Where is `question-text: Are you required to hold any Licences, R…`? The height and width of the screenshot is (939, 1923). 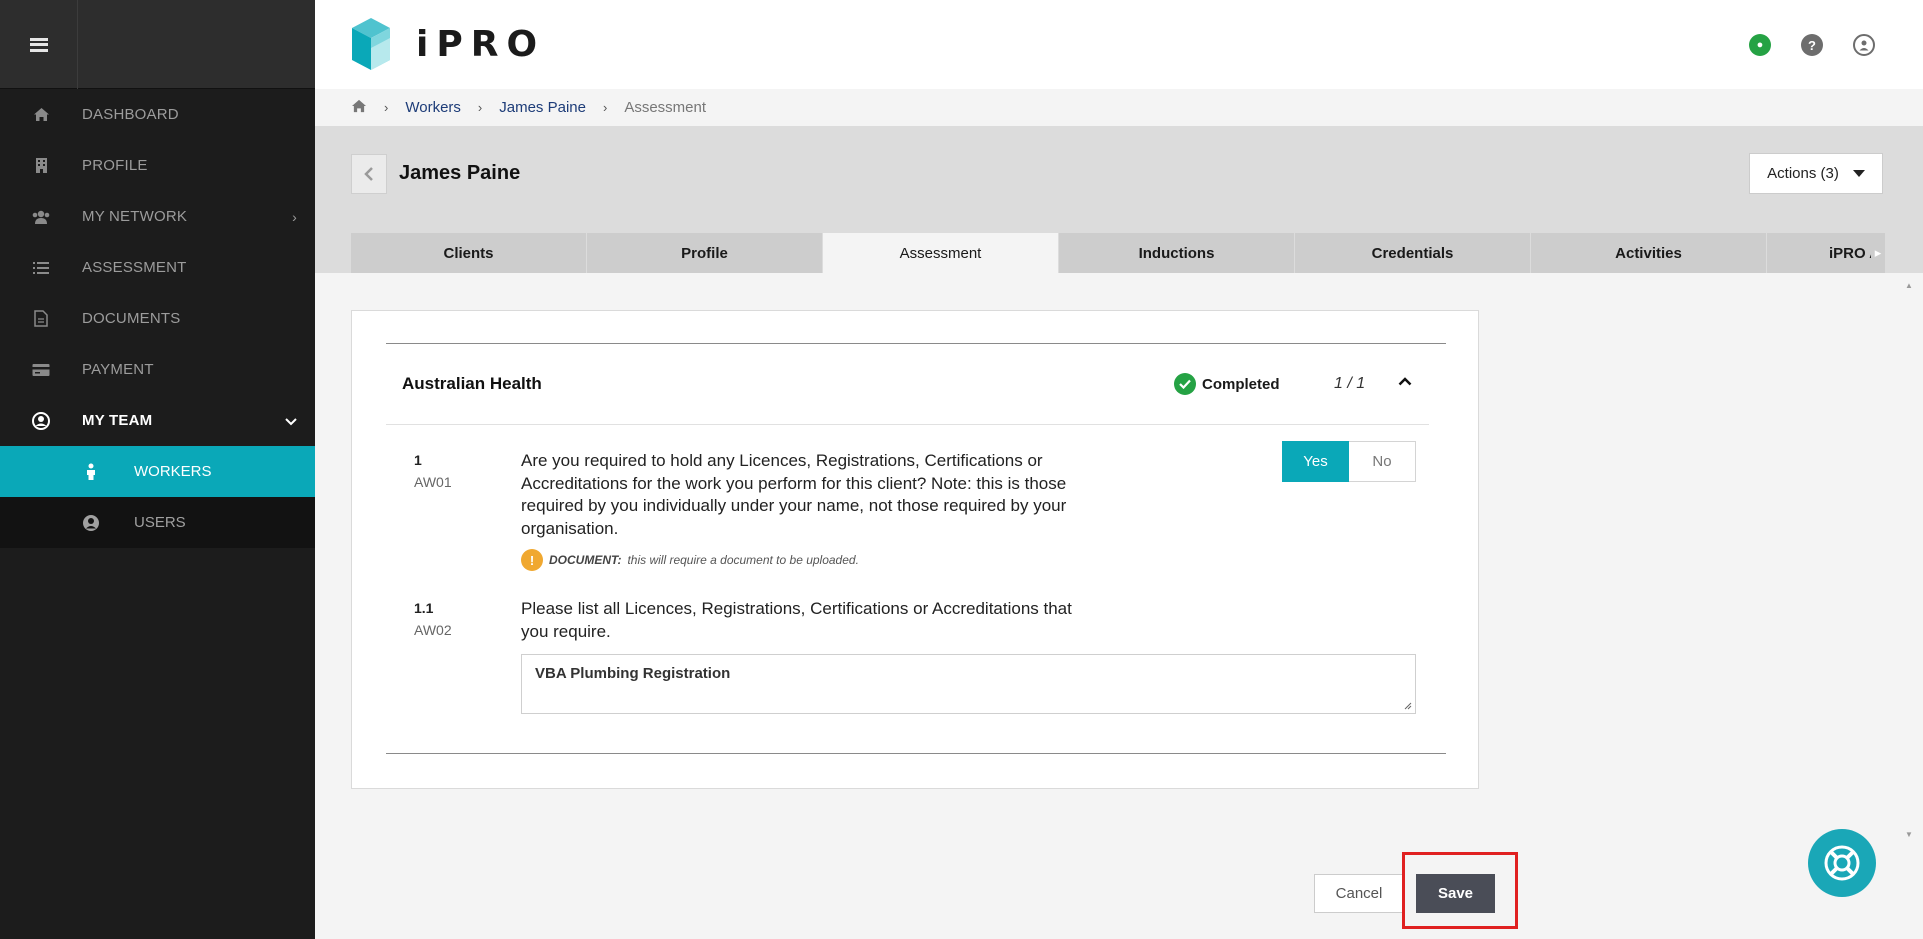 question-text: Are you required to hold any Licences, R… is located at coordinates (794, 494).